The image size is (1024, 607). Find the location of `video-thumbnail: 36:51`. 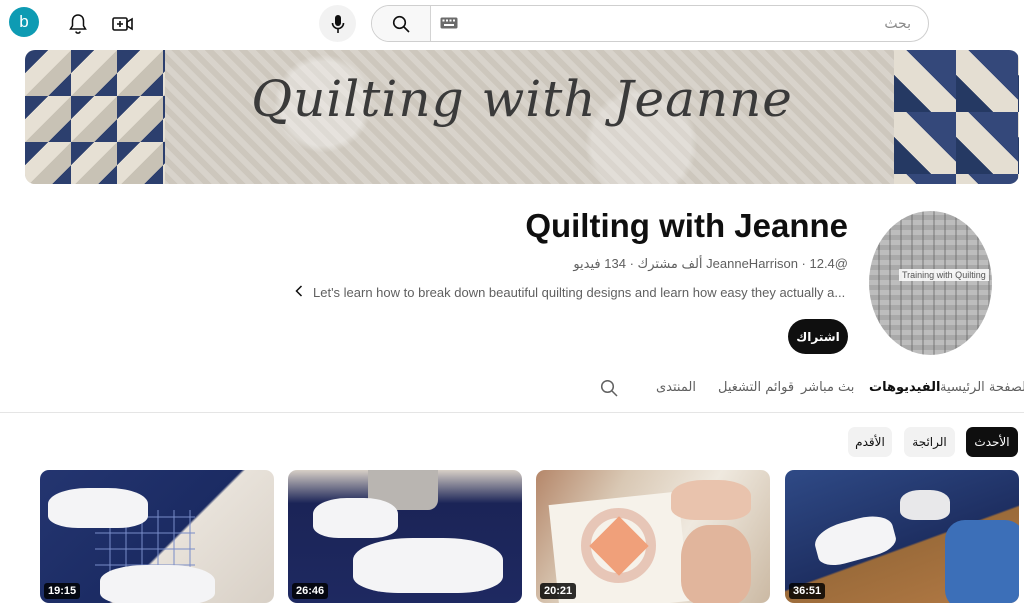

video-thumbnail: 36:51 is located at coordinates (902, 536).